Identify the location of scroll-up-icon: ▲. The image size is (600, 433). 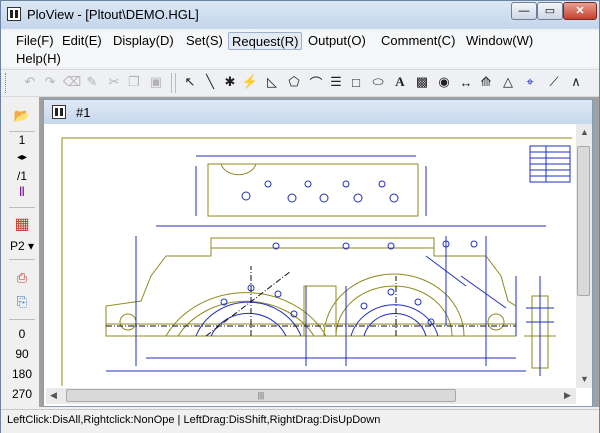
(584, 132).